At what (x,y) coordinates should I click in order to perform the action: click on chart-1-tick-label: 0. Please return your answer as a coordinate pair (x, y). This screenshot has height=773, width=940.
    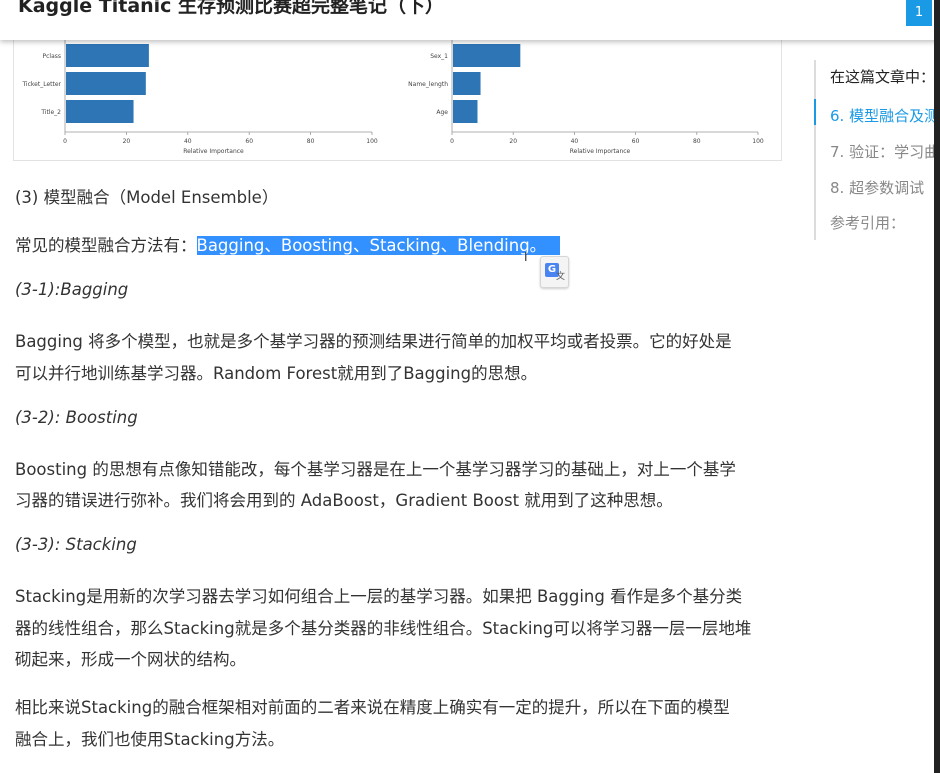
    Looking at the image, I should click on (452, 141).